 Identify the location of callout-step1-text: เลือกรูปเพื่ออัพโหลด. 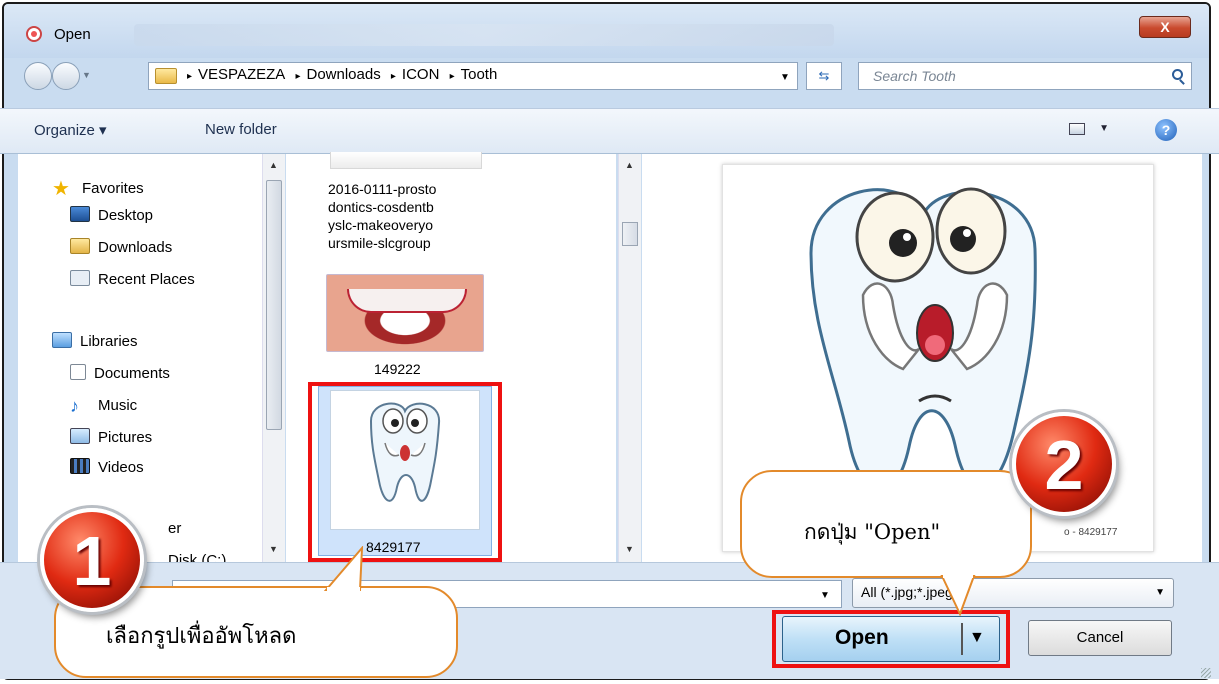
(201, 636).